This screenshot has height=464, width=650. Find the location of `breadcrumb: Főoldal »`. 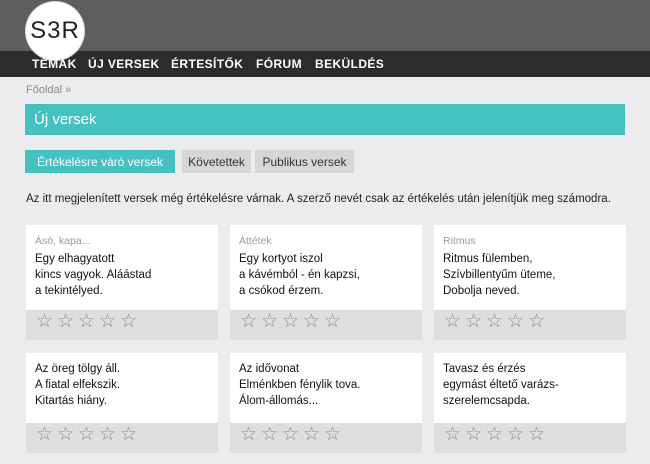

breadcrumb: Főoldal » is located at coordinates (48, 90).